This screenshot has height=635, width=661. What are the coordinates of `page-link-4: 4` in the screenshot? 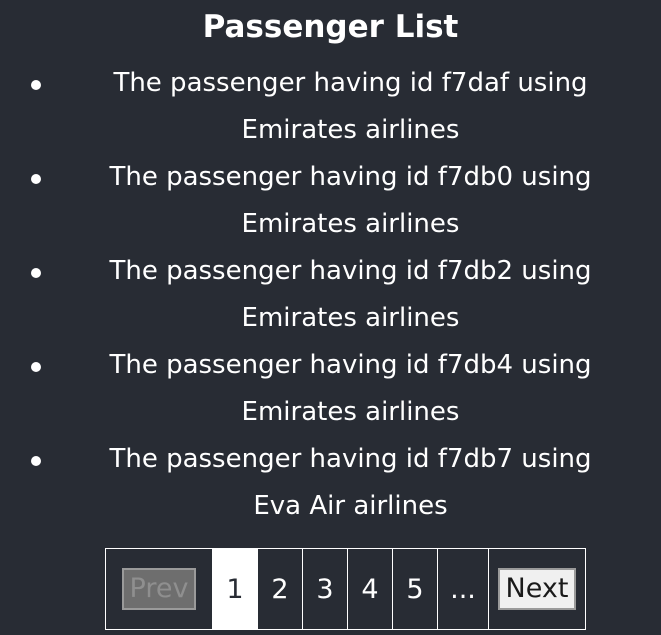 It's located at (370, 589).